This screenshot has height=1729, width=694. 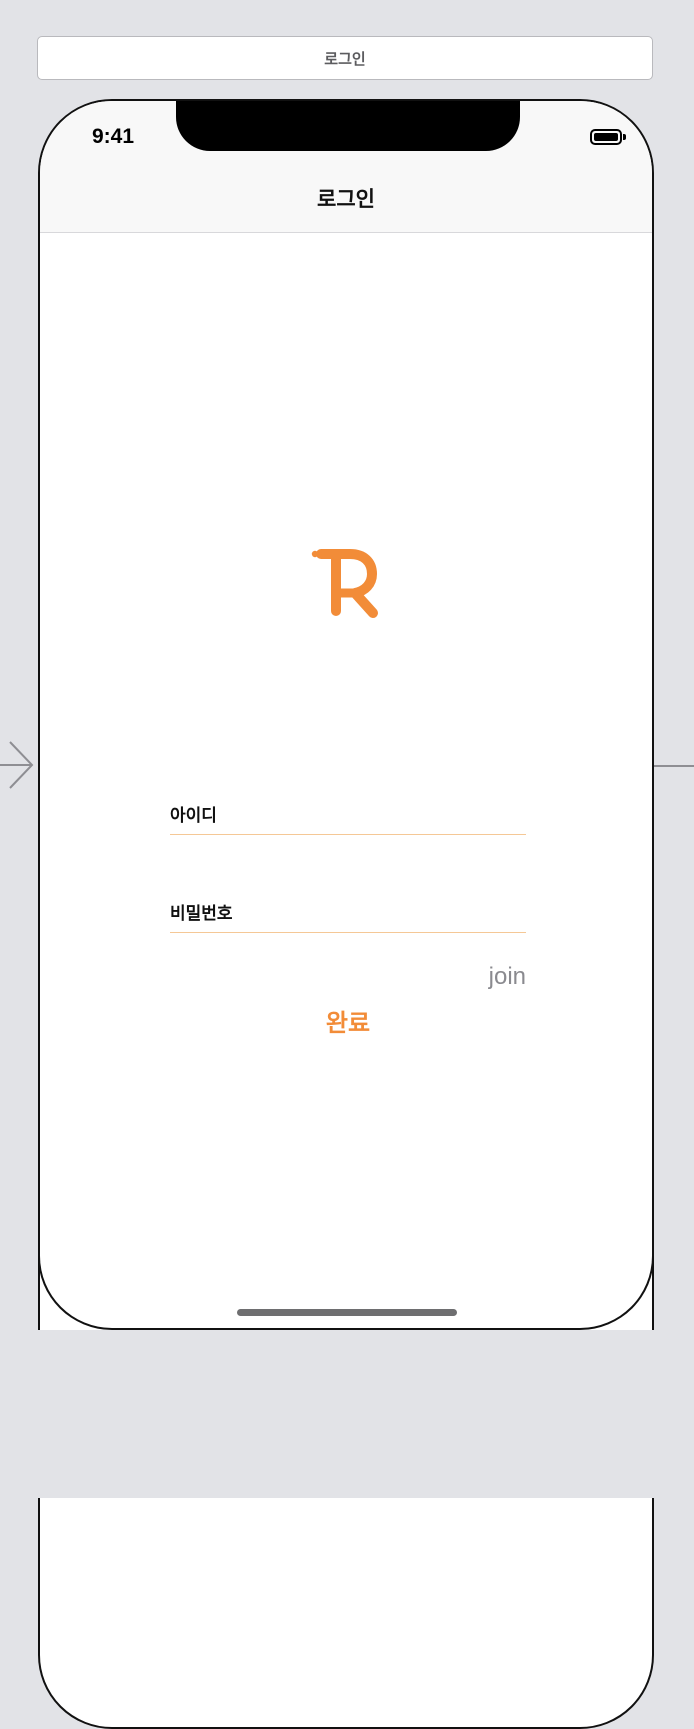 I want to click on password-field, so click(x=348, y=916).